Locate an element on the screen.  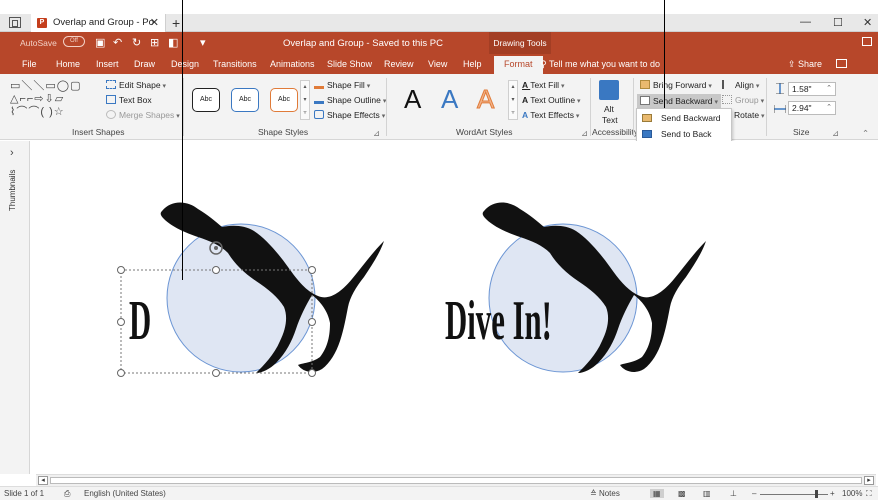
scrollbar-thumb is located at coordinates (456, 480).